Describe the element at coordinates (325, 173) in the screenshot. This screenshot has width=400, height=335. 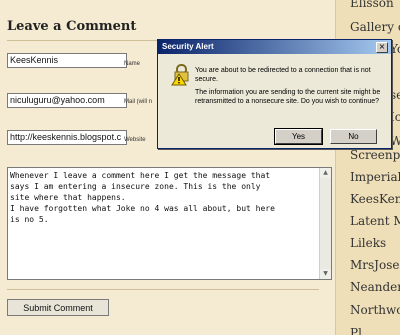
I see `scroll-up-icon: ▲` at that location.